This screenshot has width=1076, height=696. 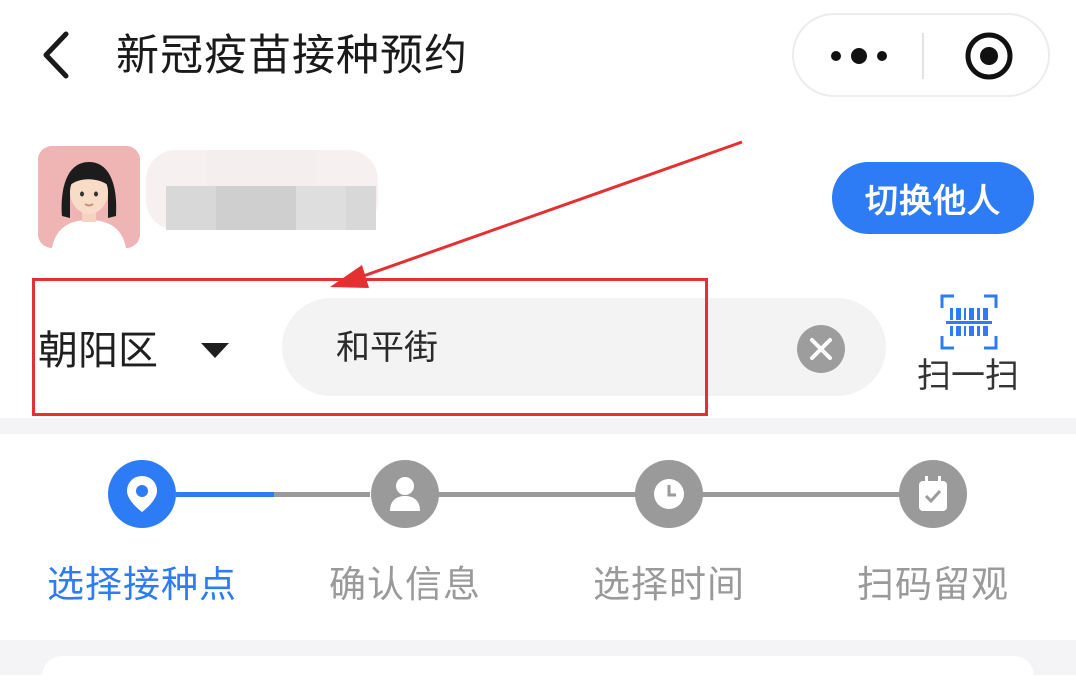 What do you see at coordinates (142, 584) in the screenshot?
I see `step-label-select-site: 选择接种点` at bounding box center [142, 584].